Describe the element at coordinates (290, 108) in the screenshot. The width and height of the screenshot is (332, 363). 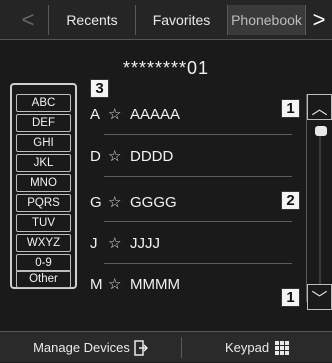
I see `callout-scroll-up: 1` at that location.